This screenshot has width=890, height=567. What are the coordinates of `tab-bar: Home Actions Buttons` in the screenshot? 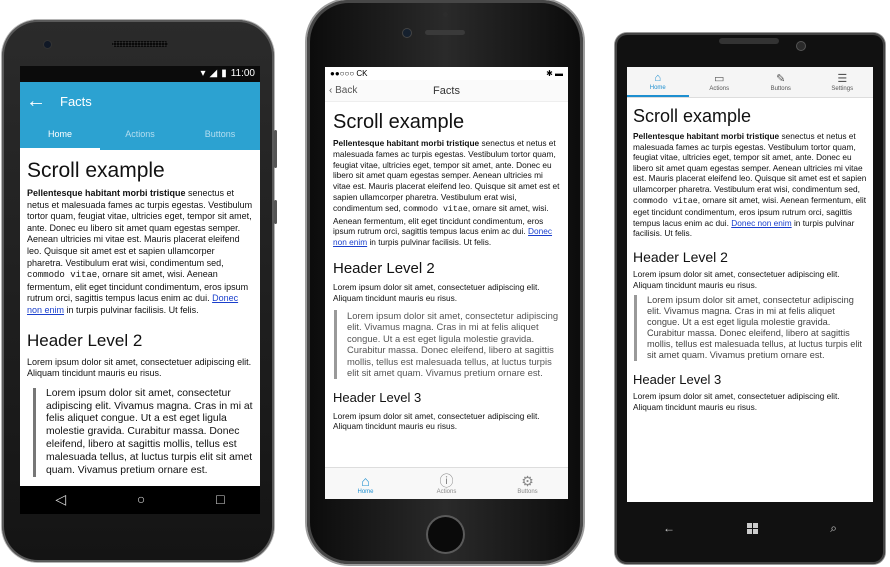 It's located at (140, 136).